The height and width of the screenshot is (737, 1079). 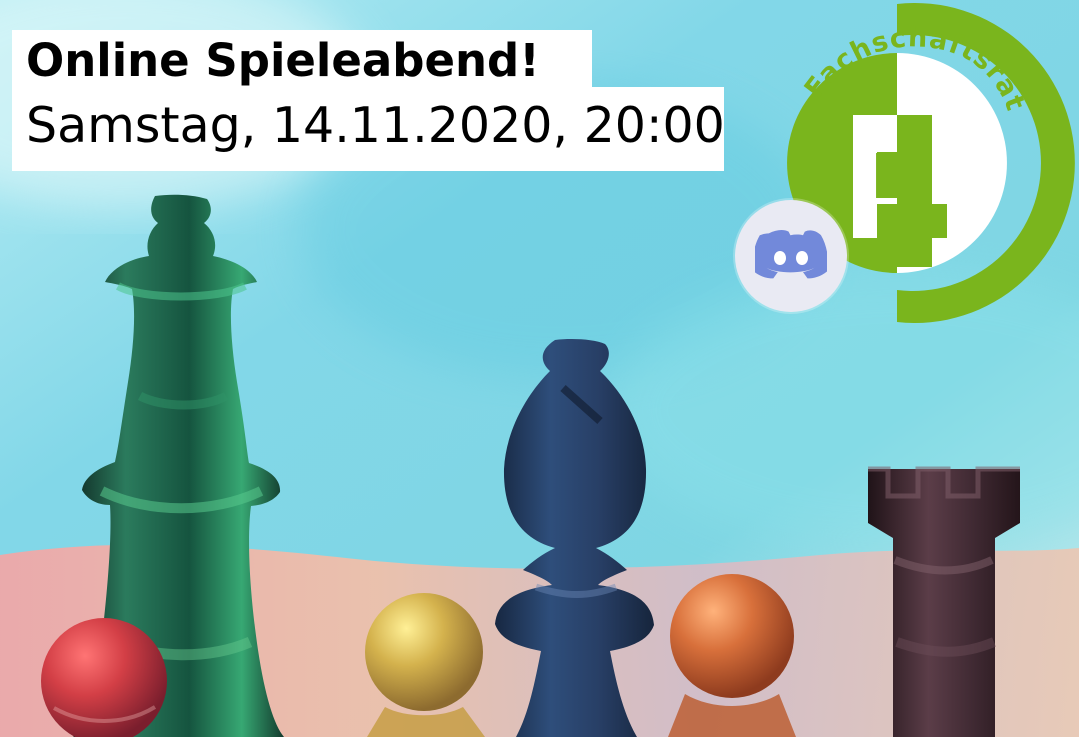 I want to click on event-date-time: Samstag, 14.11.2020, 20:00, so click(x=375, y=125).